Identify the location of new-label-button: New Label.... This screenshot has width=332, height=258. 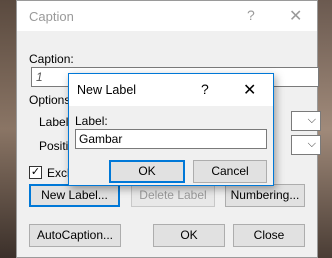
(74, 195).